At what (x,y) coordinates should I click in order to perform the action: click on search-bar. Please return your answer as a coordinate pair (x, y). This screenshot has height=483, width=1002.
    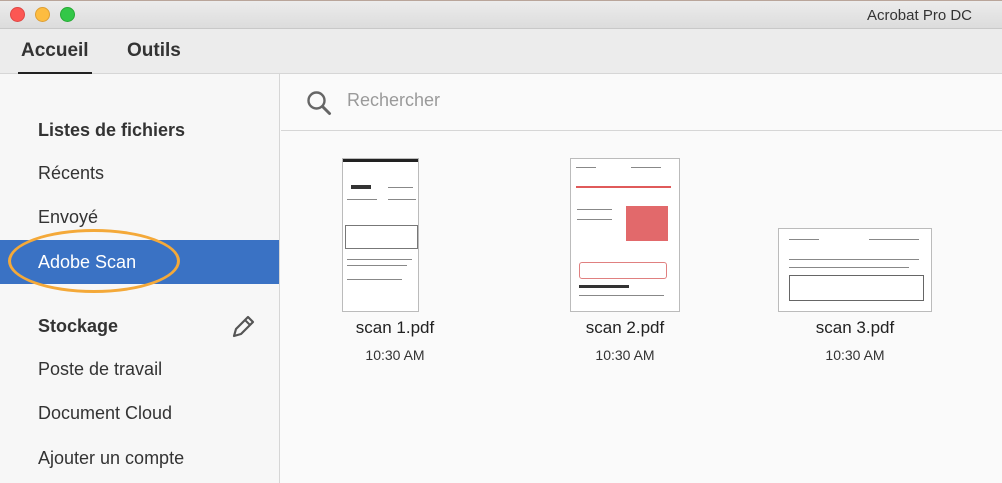
    Looking at the image, I should click on (641, 102).